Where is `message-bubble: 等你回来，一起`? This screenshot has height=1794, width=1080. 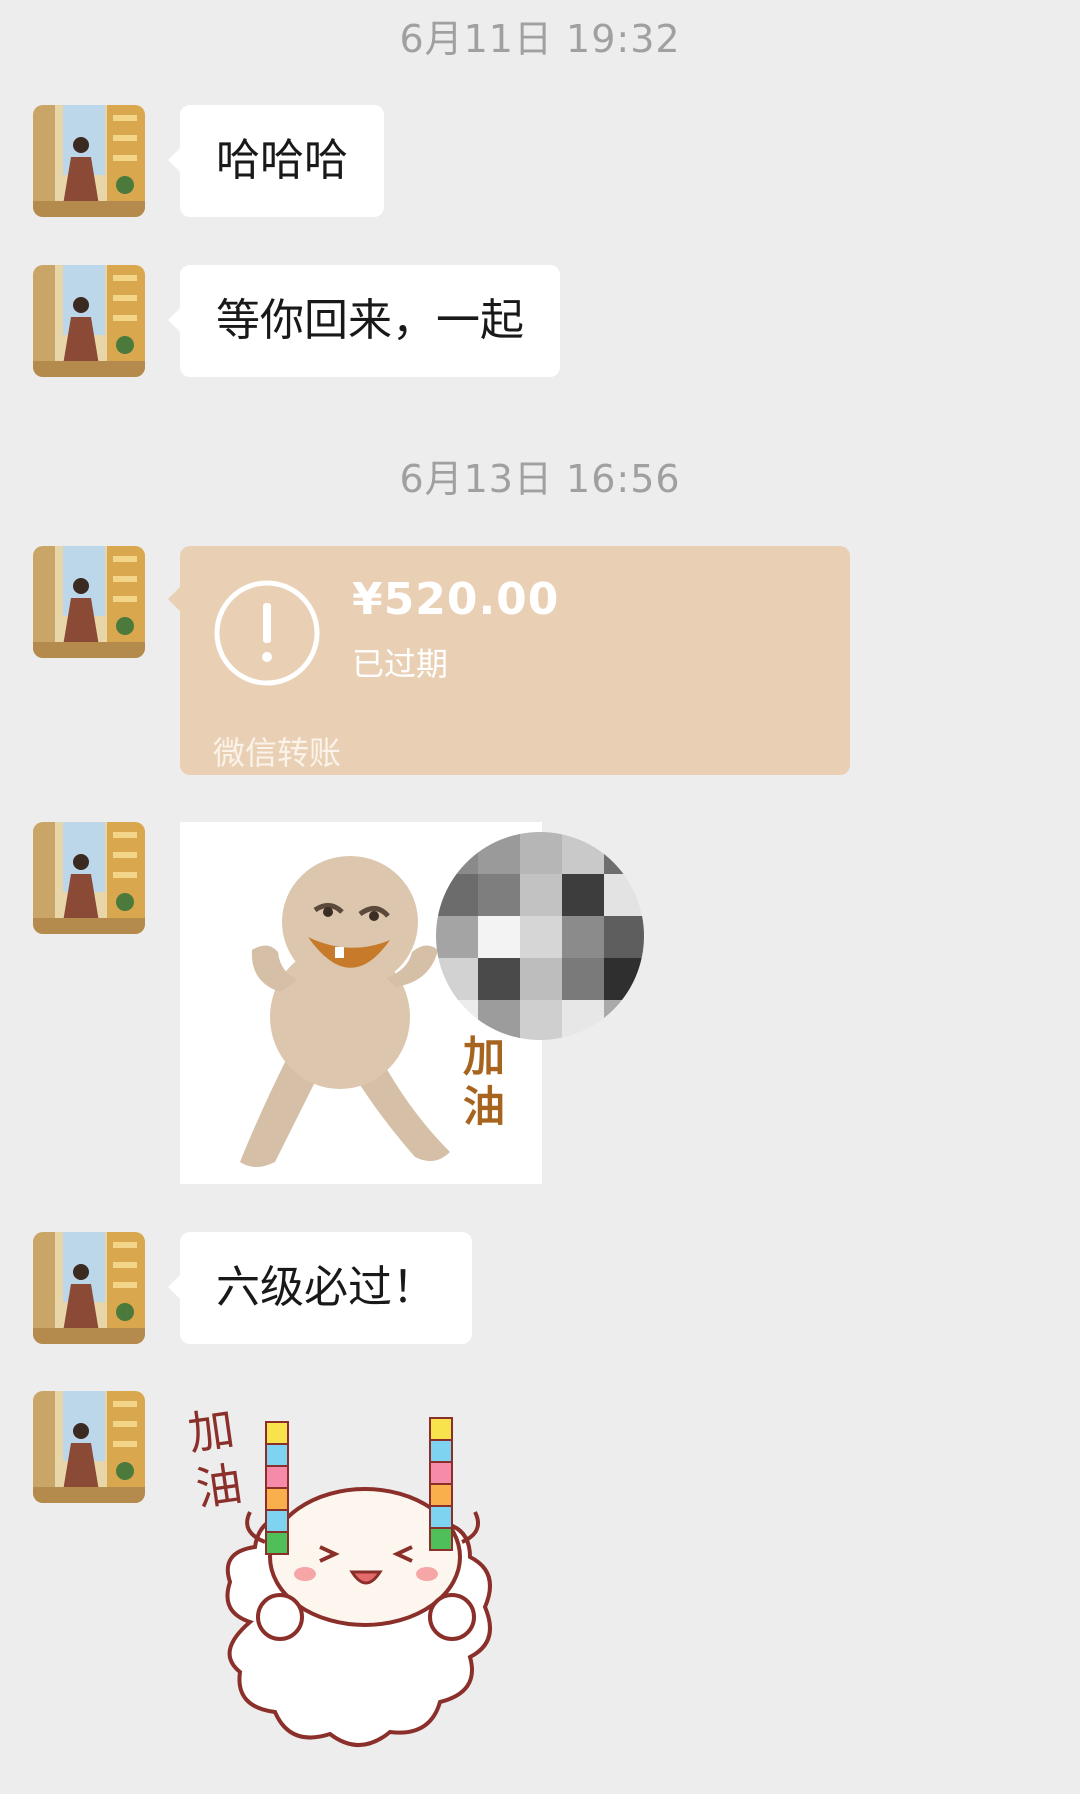 message-bubble: 等你回来，一起 is located at coordinates (364, 321).